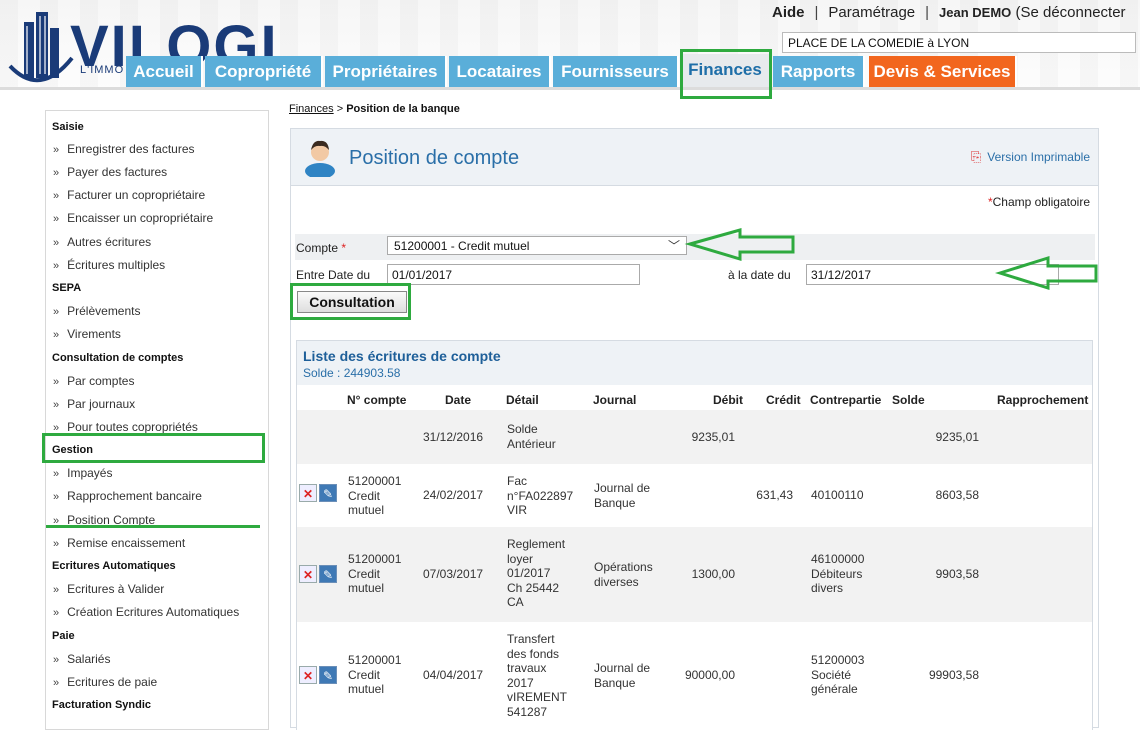  What do you see at coordinates (453, 574) in the screenshot?
I see `cell-date: 07/03/2017` at bounding box center [453, 574].